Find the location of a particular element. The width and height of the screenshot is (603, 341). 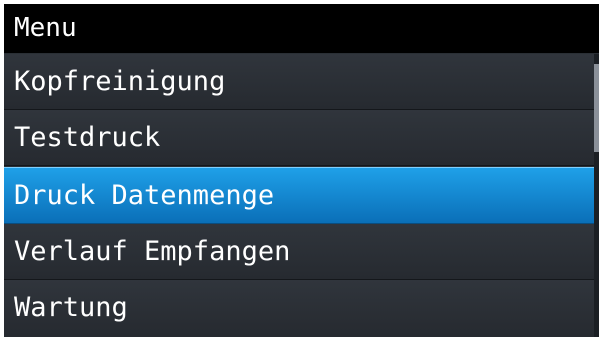

scrollbar is located at coordinates (596, 195).